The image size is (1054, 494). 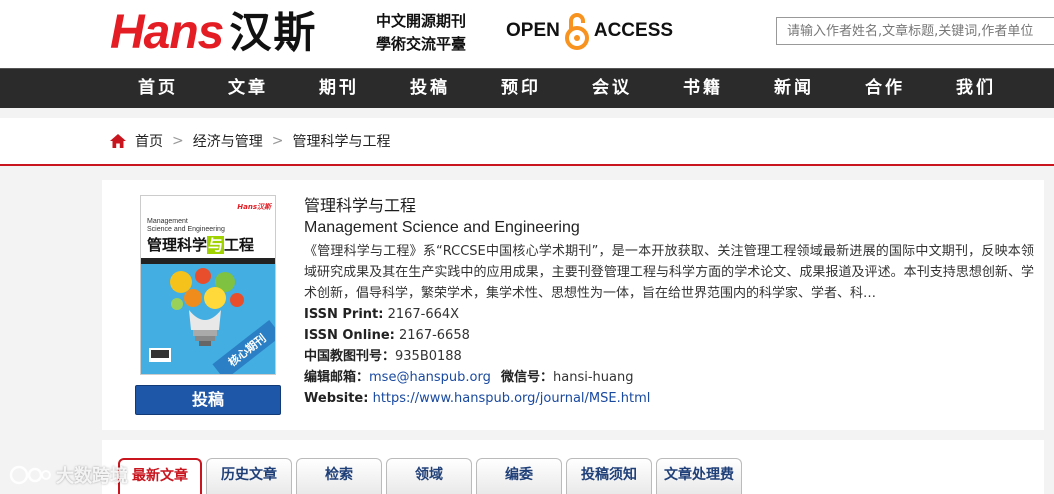 What do you see at coordinates (208, 400) in the screenshot?
I see `submit-button: 投稿` at bounding box center [208, 400].